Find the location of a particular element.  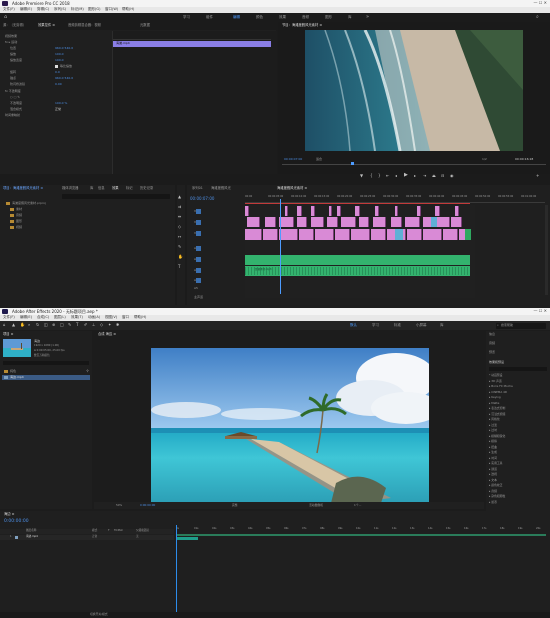

comp-resolution-select: 完整 is located at coordinates (235, 505).